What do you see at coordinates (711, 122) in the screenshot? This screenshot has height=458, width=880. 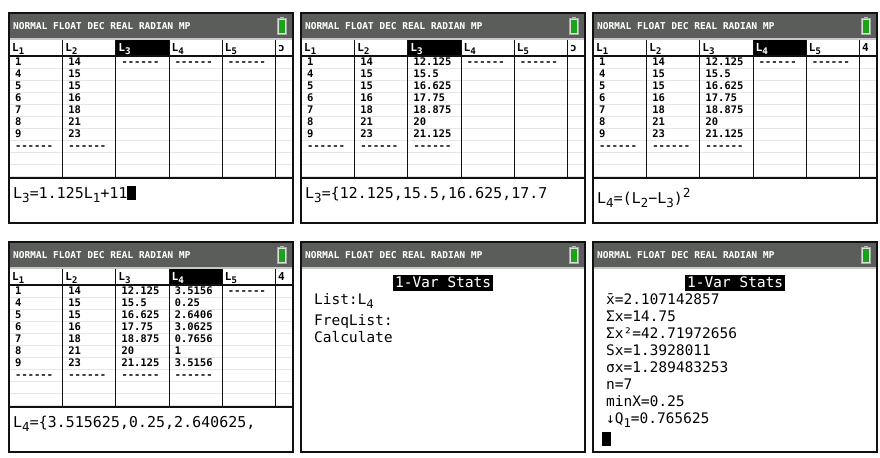 I see `table-cell: 20` at bounding box center [711, 122].